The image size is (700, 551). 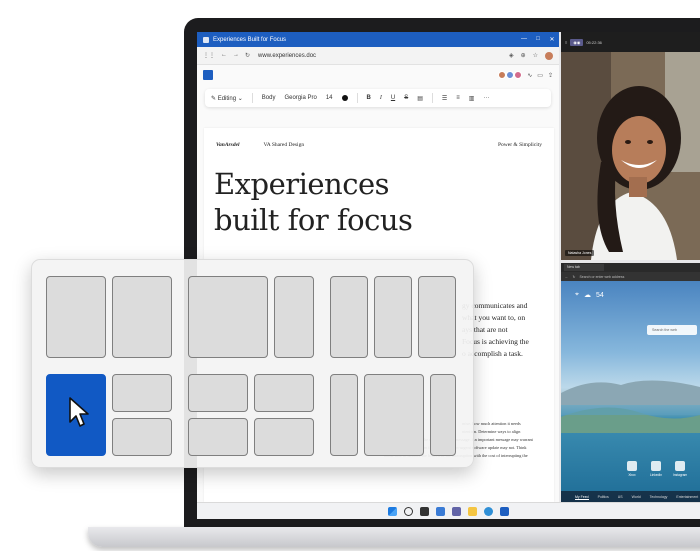 I want to click on editing-mode-button: ✎ Editing ⌄, so click(x=227, y=98).